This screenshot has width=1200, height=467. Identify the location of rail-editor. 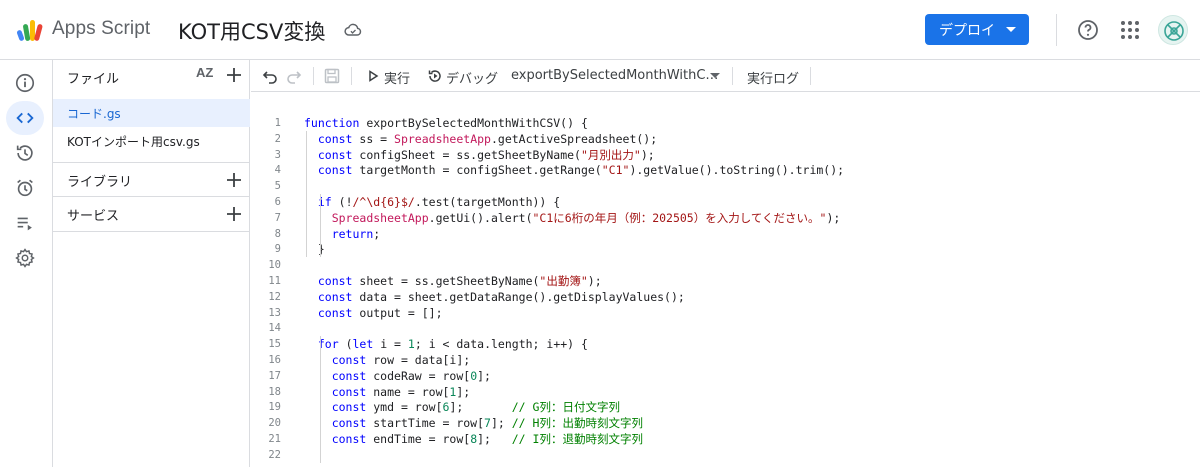
(25, 118).